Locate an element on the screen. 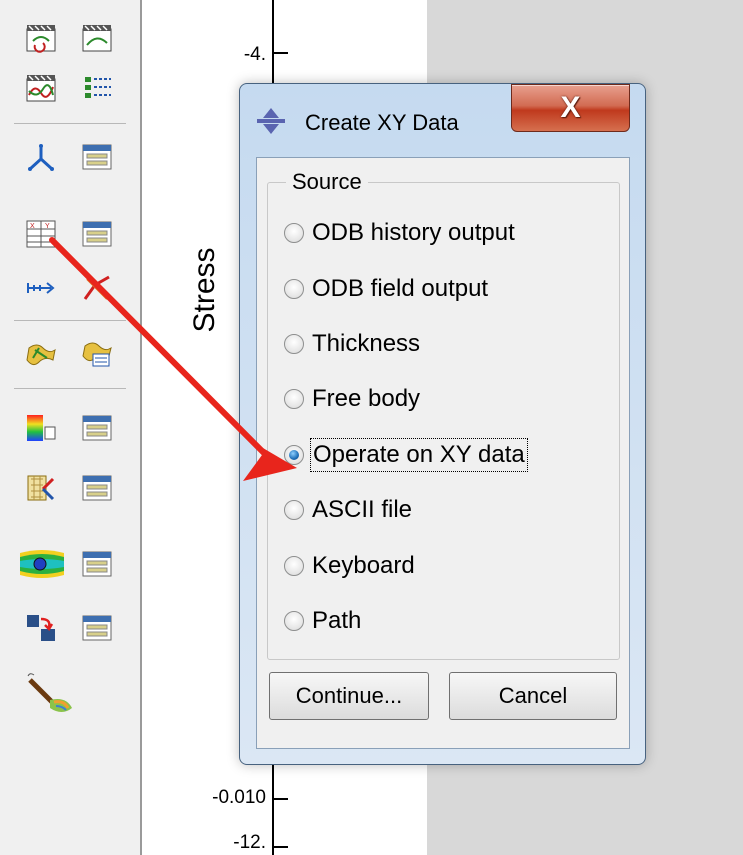 This screenshot has width=743, height=855. radio-thickness: Thickness is located at coordinates (353, 344).